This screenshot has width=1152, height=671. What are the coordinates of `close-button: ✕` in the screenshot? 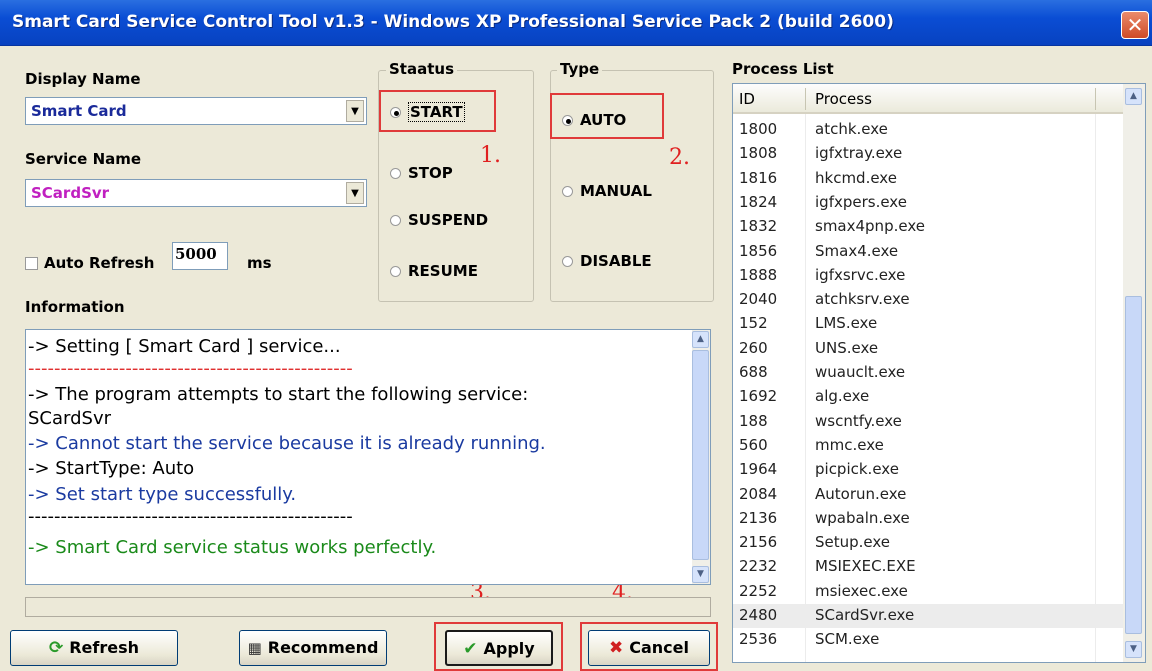 It's located at (1135, 25).